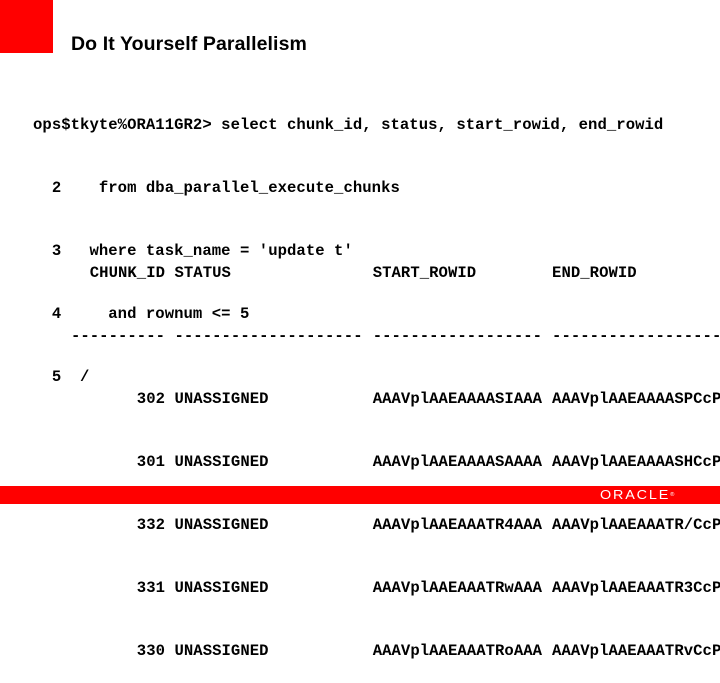 Image resolution: width=720 pixels, height=683 pixels. What do you see at coordinates (189, 44) in the screenshot?
I see `slide-title: Do It Yourself Parallelism` at bounding box center [189, 44].